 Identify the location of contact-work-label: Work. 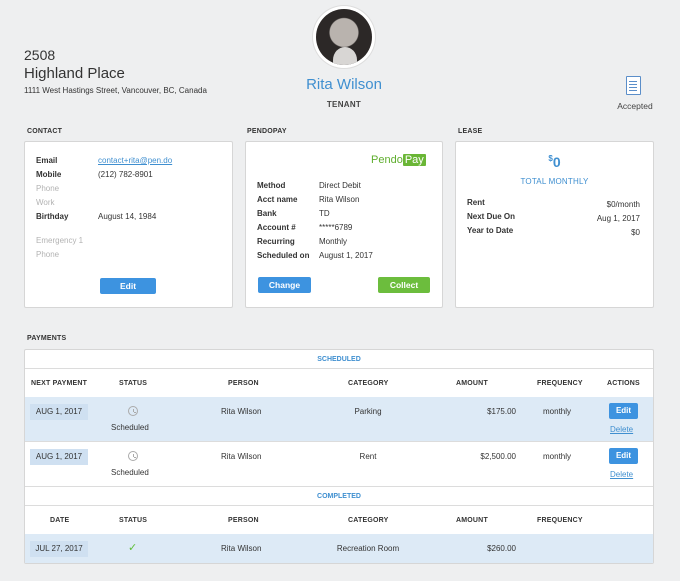
(45, 202).